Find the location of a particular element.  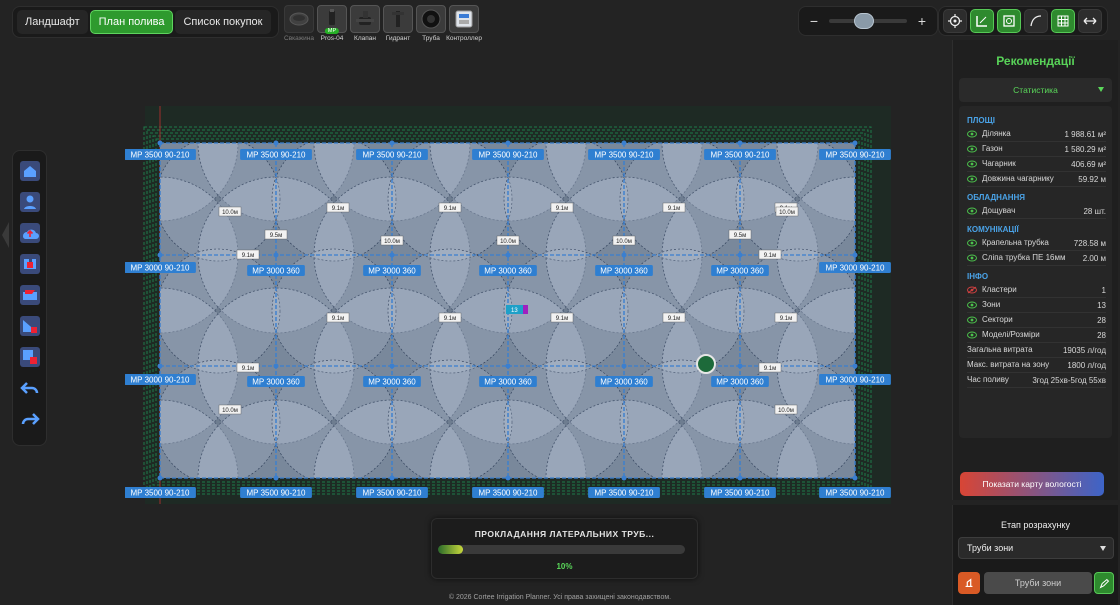

zone-tag: 13 is located at coordinates (517, 309).